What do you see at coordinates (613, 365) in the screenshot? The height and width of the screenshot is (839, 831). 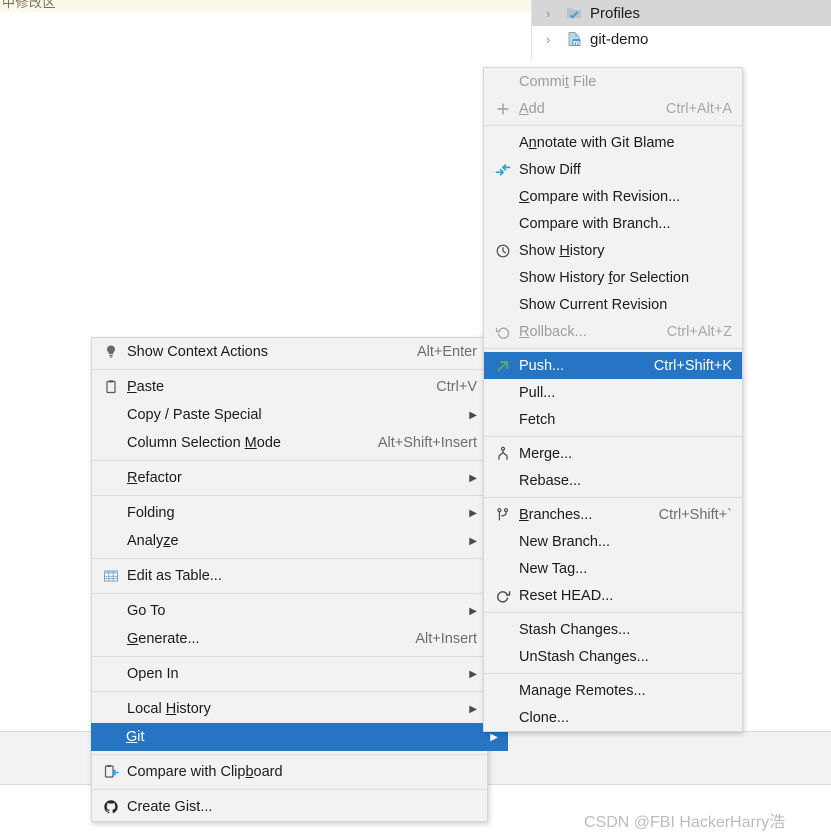 I see `git-submenu-item-push: Push... Ctrl+Shift+K` at bounding box center [613, 365].